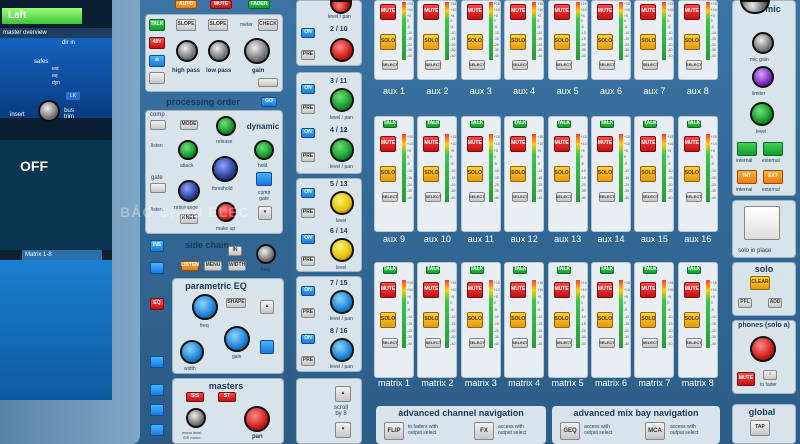 The image size is (800, 444). I want to click on sc-in-button: IN, so click(235, 251).